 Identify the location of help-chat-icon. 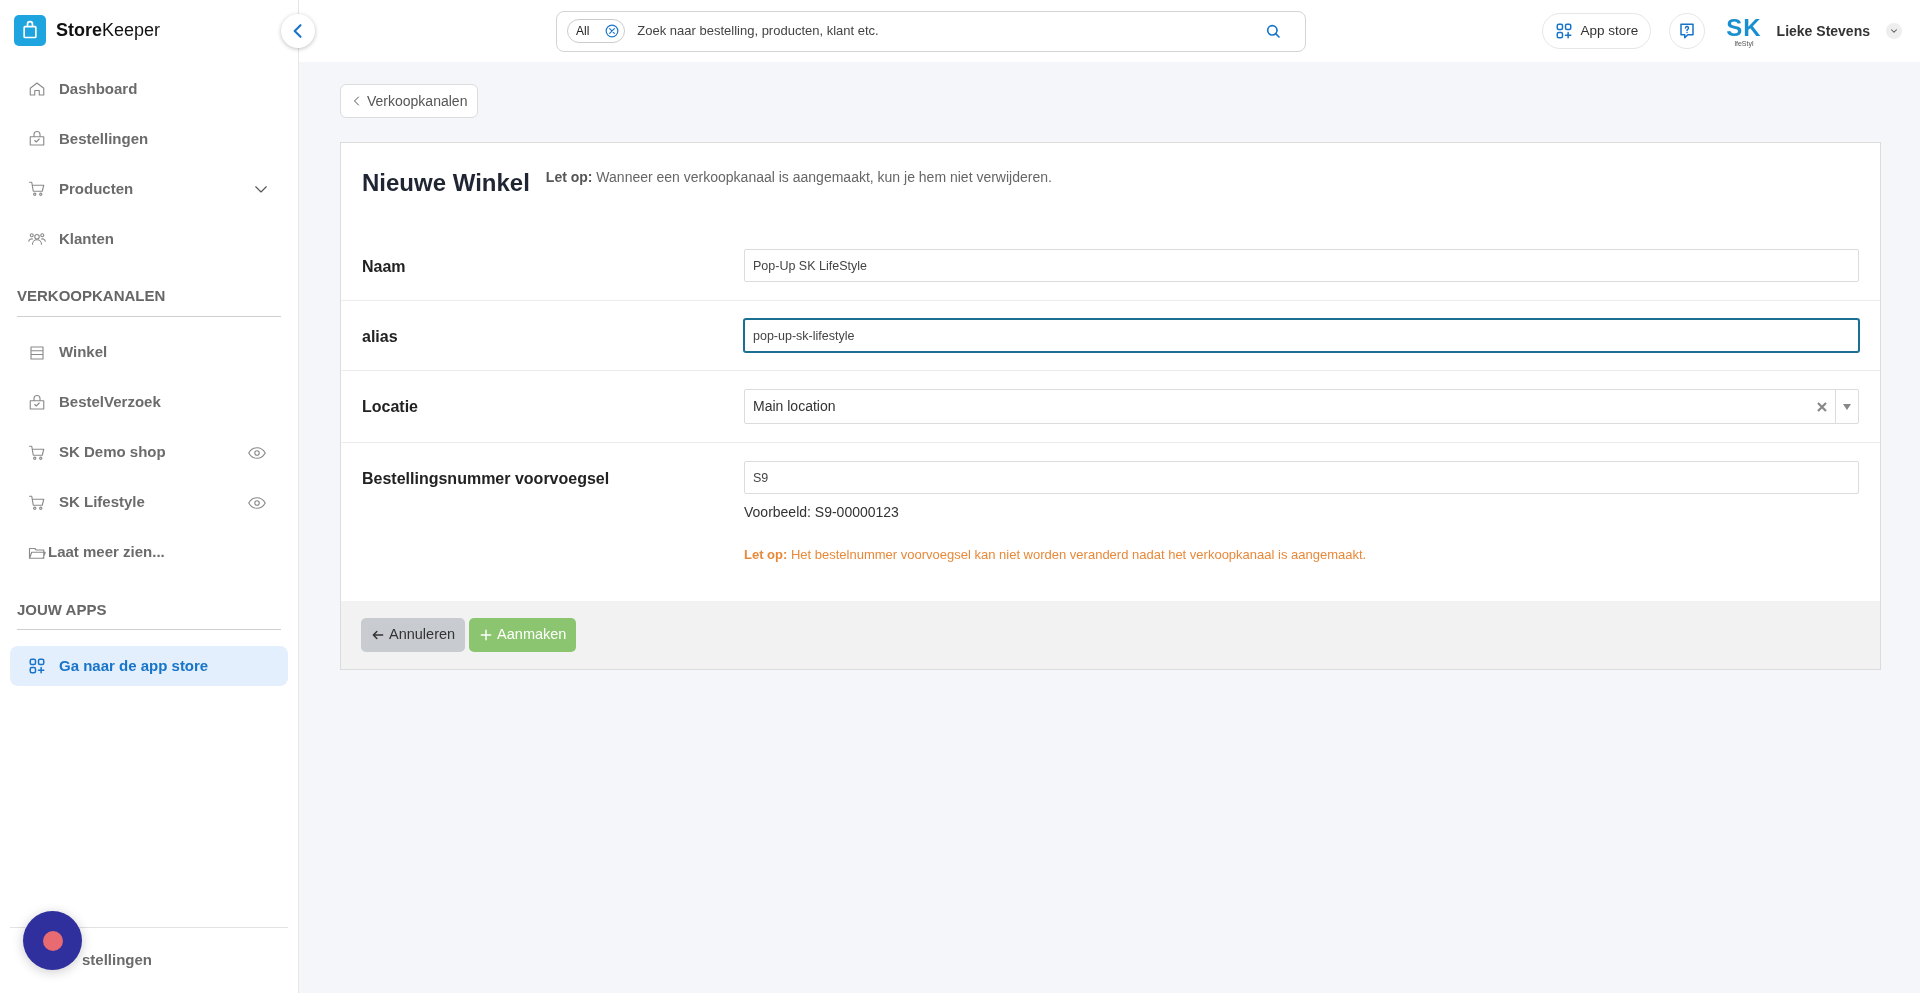
(1687, 31).